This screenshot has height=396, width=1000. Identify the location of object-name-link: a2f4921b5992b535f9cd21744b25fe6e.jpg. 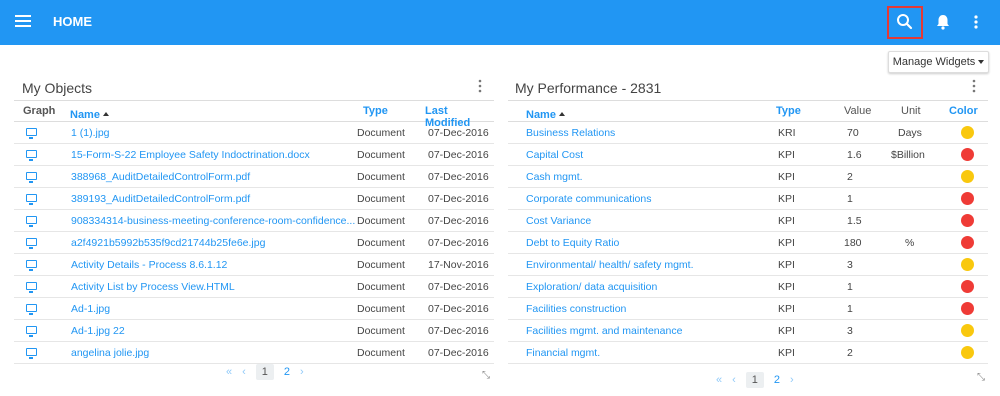
(168, 243).